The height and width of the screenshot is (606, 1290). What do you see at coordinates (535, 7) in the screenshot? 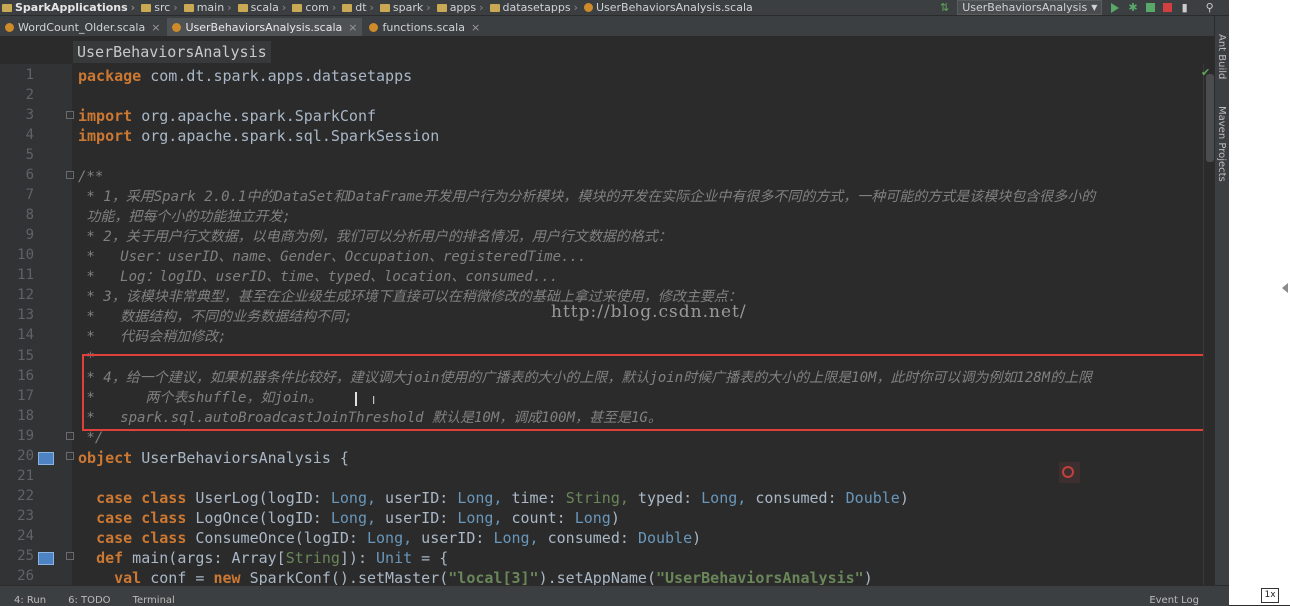
I see `breadcrumb-datasetapps: datasetapps ›` at bounding box center [535, 7].